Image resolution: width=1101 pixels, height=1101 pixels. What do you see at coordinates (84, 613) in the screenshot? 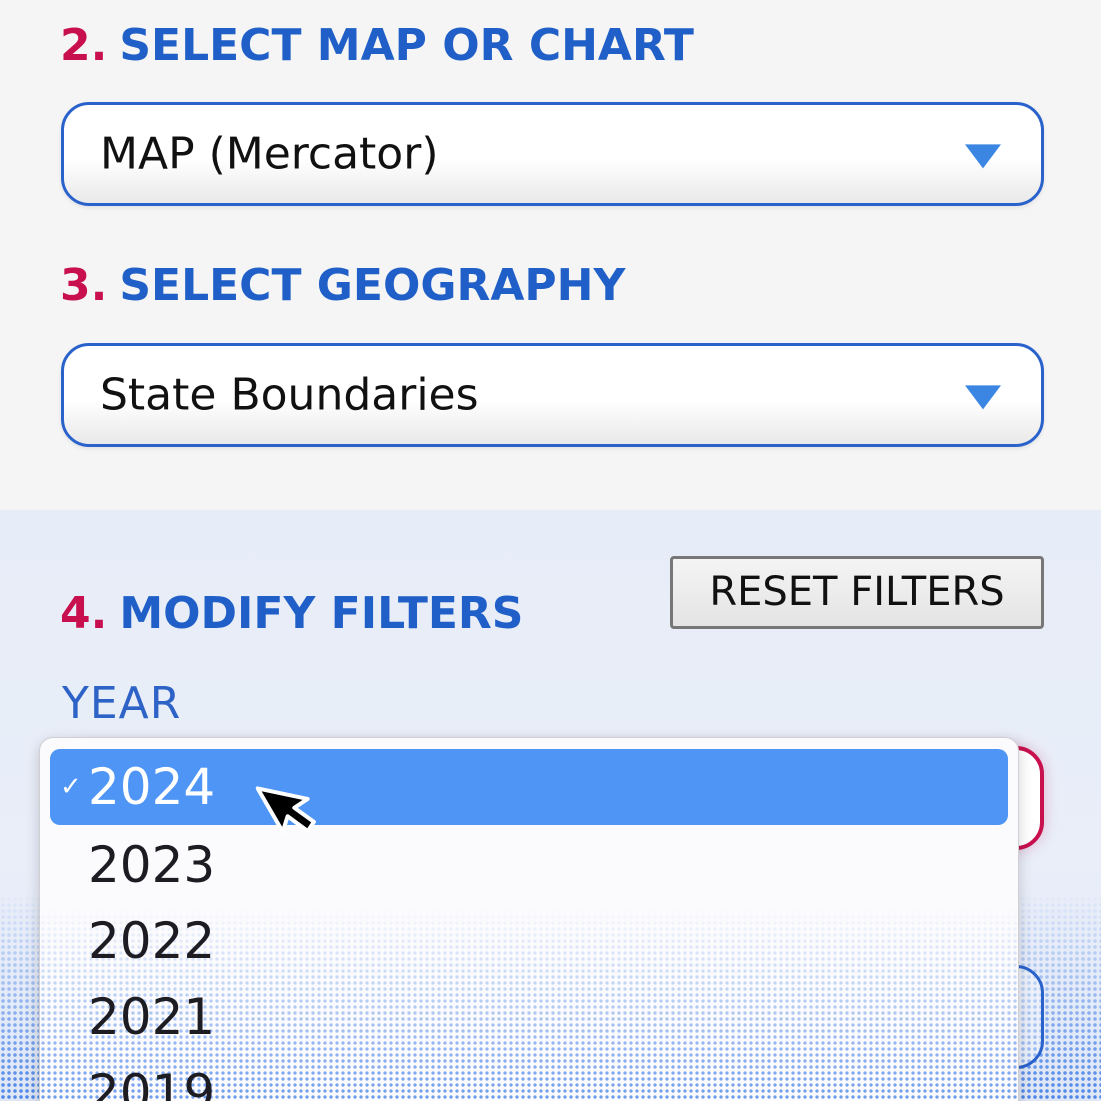
I see `step-4-number: 4.` at bounding box center [84, 613].